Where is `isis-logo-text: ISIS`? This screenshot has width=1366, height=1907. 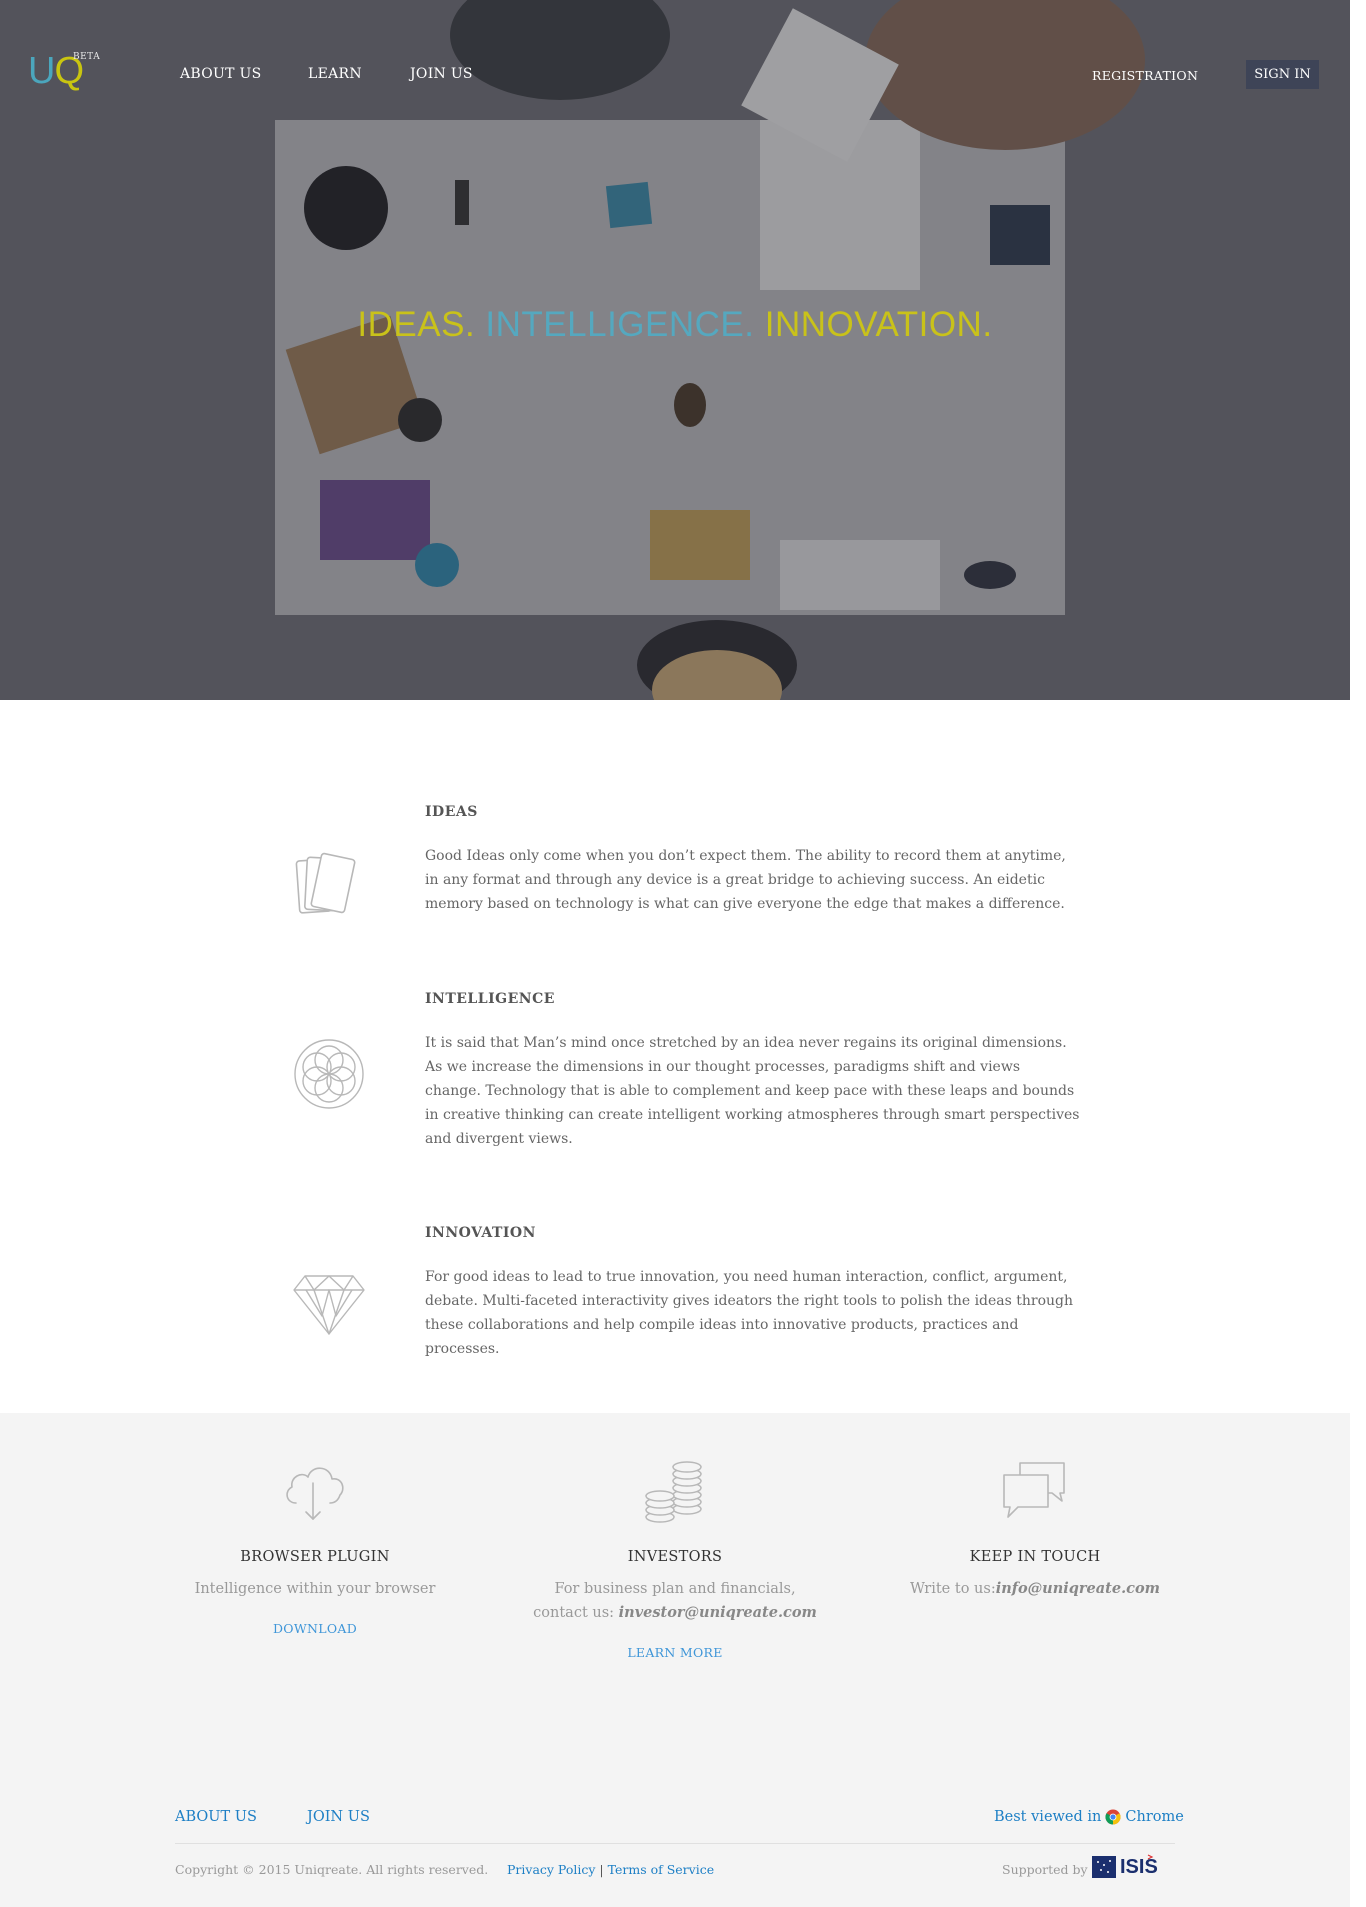 isis-logo-text: ISIS is located at coordinates (1139, 1867).